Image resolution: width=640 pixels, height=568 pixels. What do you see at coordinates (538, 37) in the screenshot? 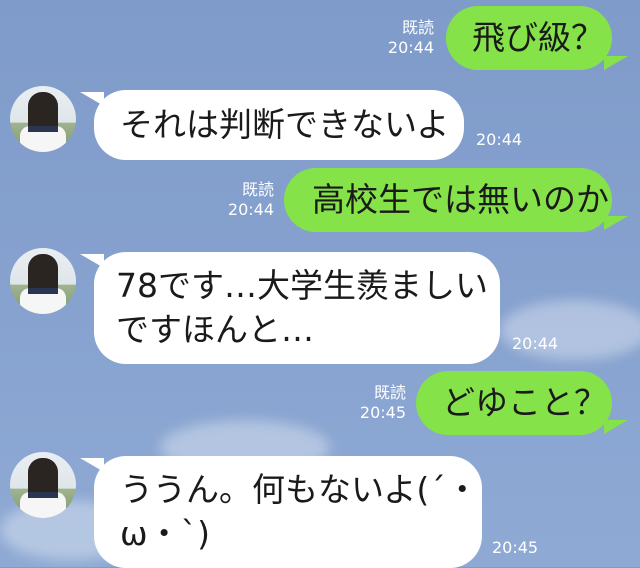
I see `message-text: 飛び級？` at bounding box center [538, 37].